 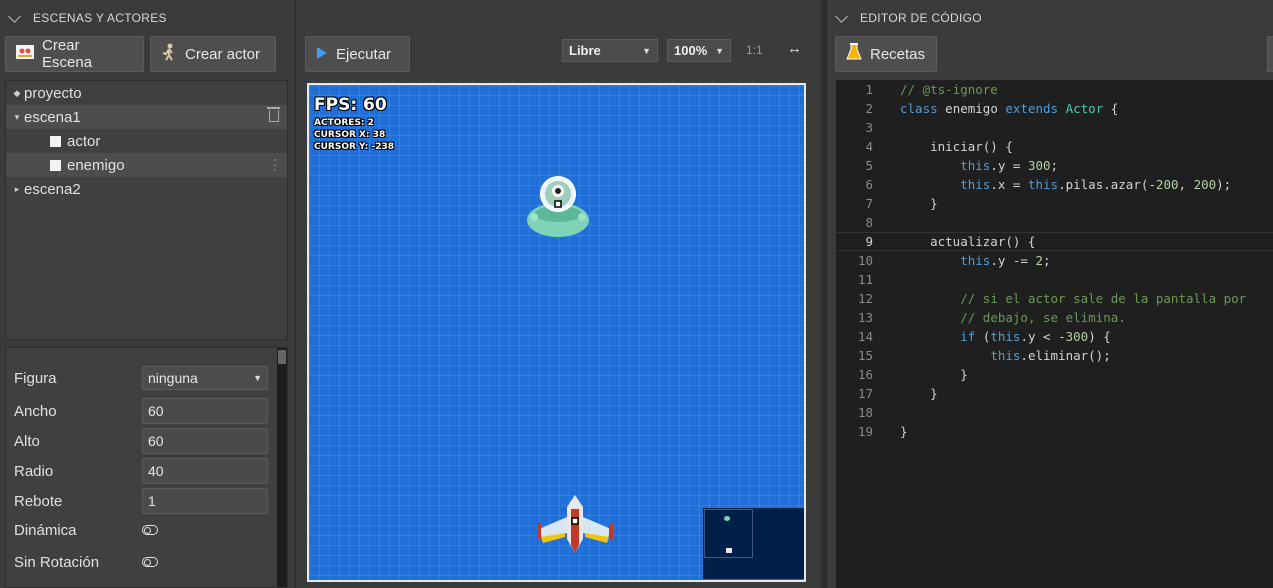 What do you see at coordinates (1054, 108) in the screenshot?
I see `code-line: 2 class enemigo extends Actor {` at bounding box center [1054, 108].